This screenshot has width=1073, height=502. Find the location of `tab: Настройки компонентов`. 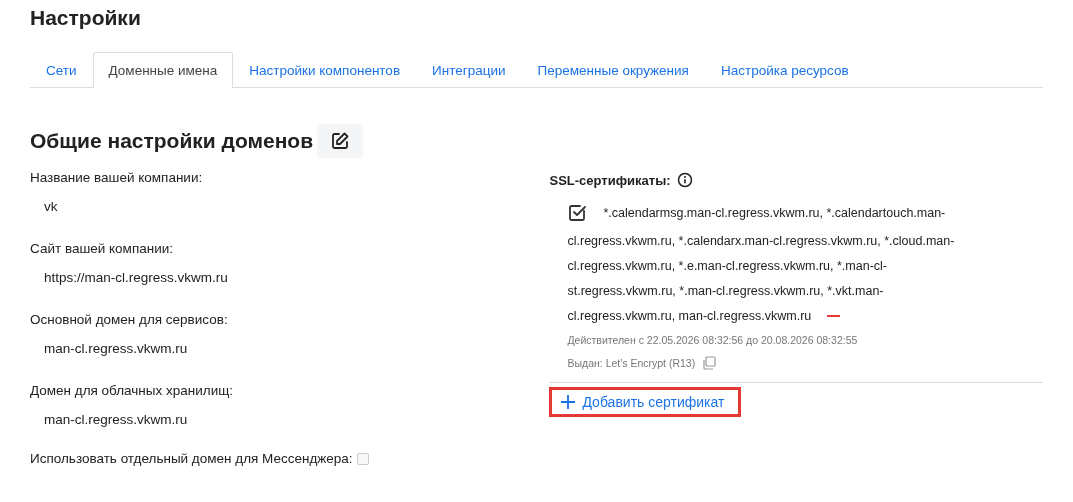

tab: Настройки компонентов is located at coordinates (325, 70).